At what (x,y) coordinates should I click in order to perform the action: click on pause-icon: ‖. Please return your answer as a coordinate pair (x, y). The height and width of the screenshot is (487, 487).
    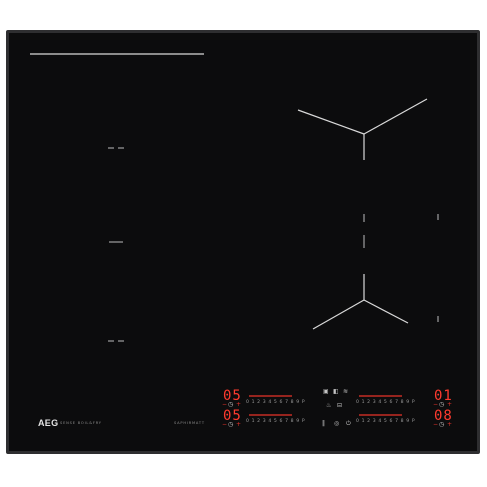
    Looking at the image, I should click on (323, 423).